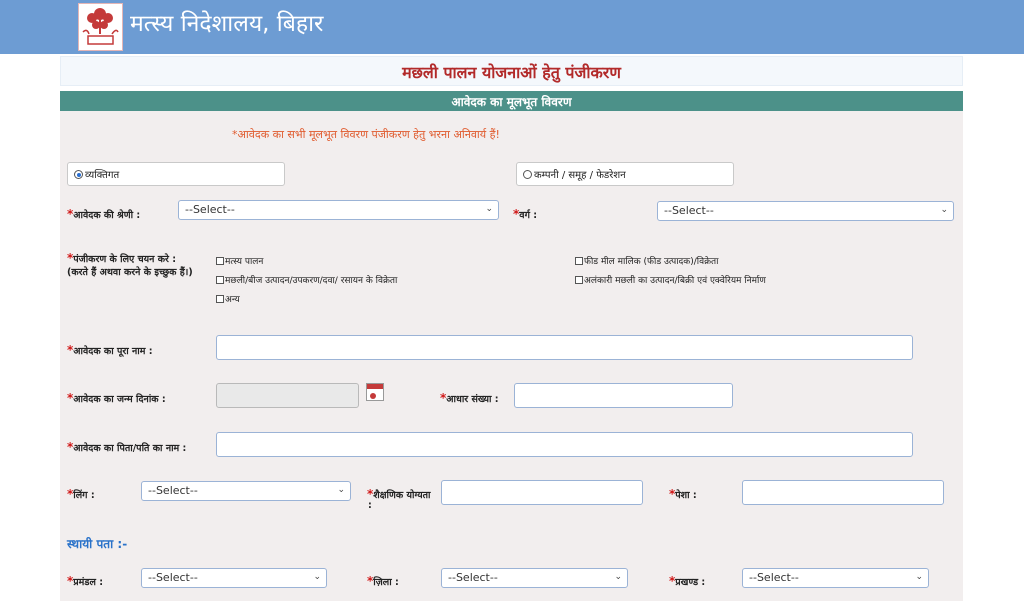 This screenshot has height=601, width=1024. I want to click on applicant-type-company: कम्पनी / समूह / फेडरेशन, so click(625, 174).